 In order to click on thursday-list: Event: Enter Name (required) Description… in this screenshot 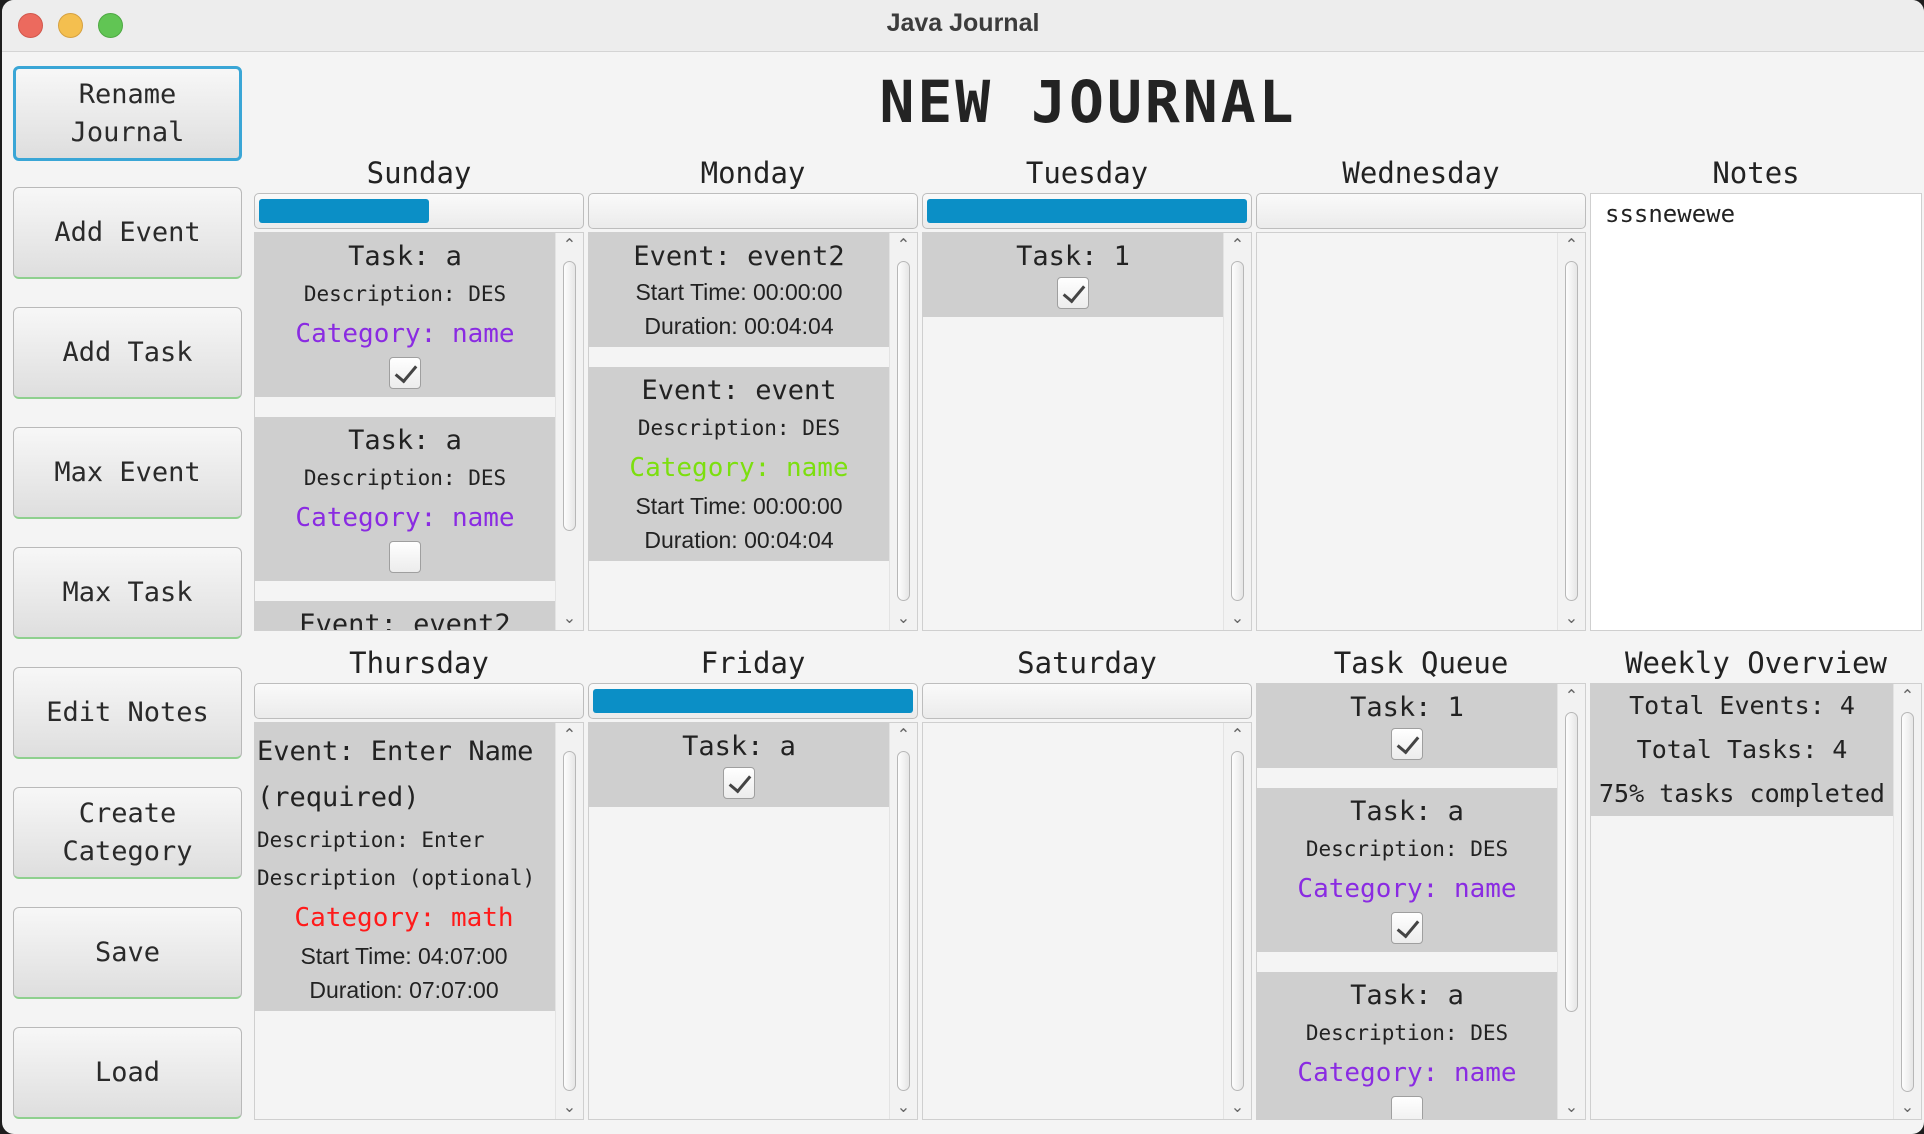, I will do `click(419, 921)`.